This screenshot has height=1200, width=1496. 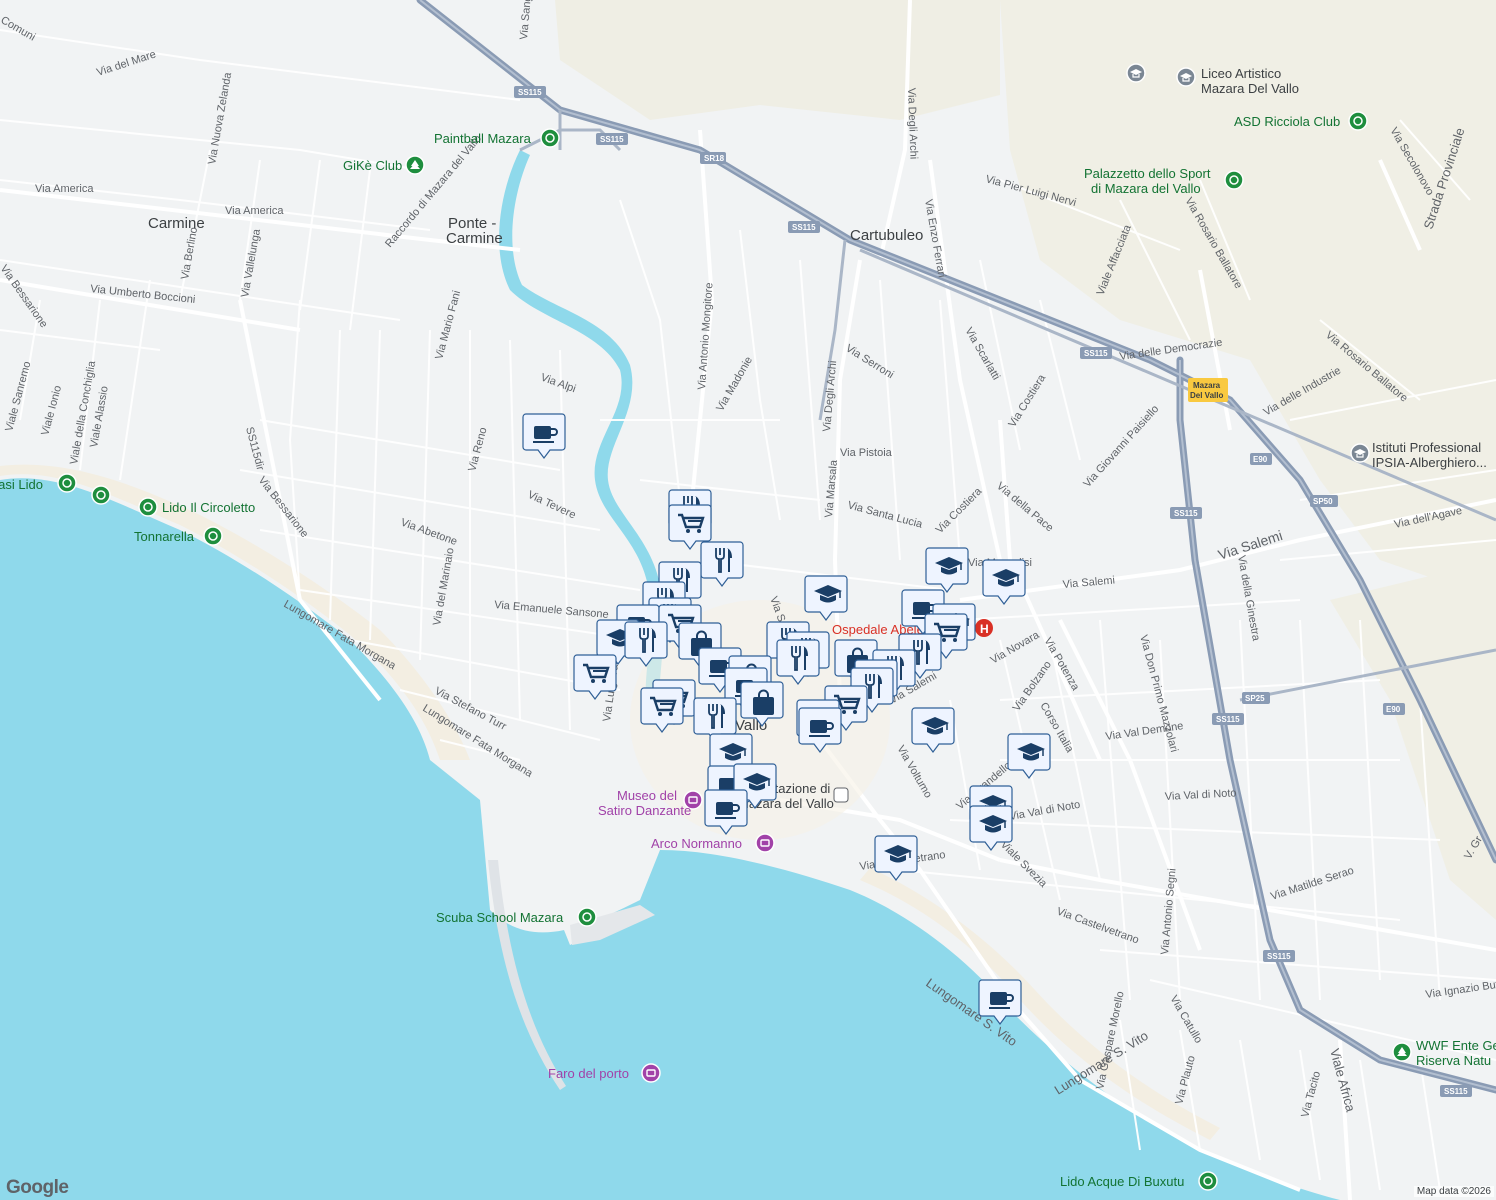 What do you see at coordinates (1122, 1181) in the screenshot?
I see `svg-text: Lido Acque Di Buxutu` at bounding box center [1122, 1181].